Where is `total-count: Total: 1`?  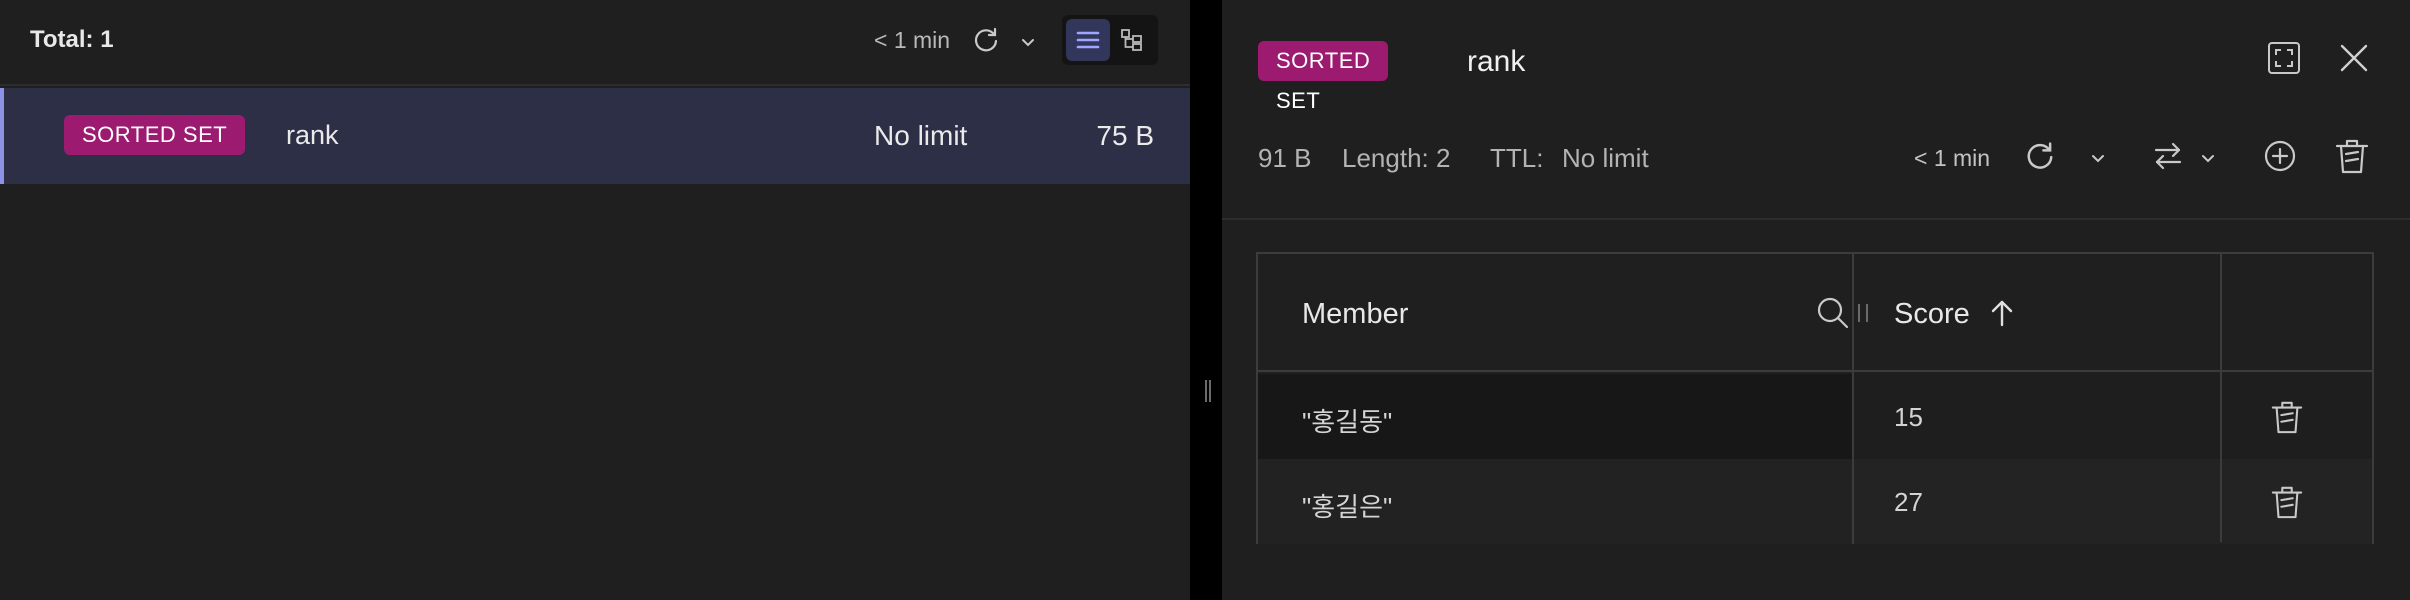 total-count: Total: 1 is located at coordinates (72, 39).